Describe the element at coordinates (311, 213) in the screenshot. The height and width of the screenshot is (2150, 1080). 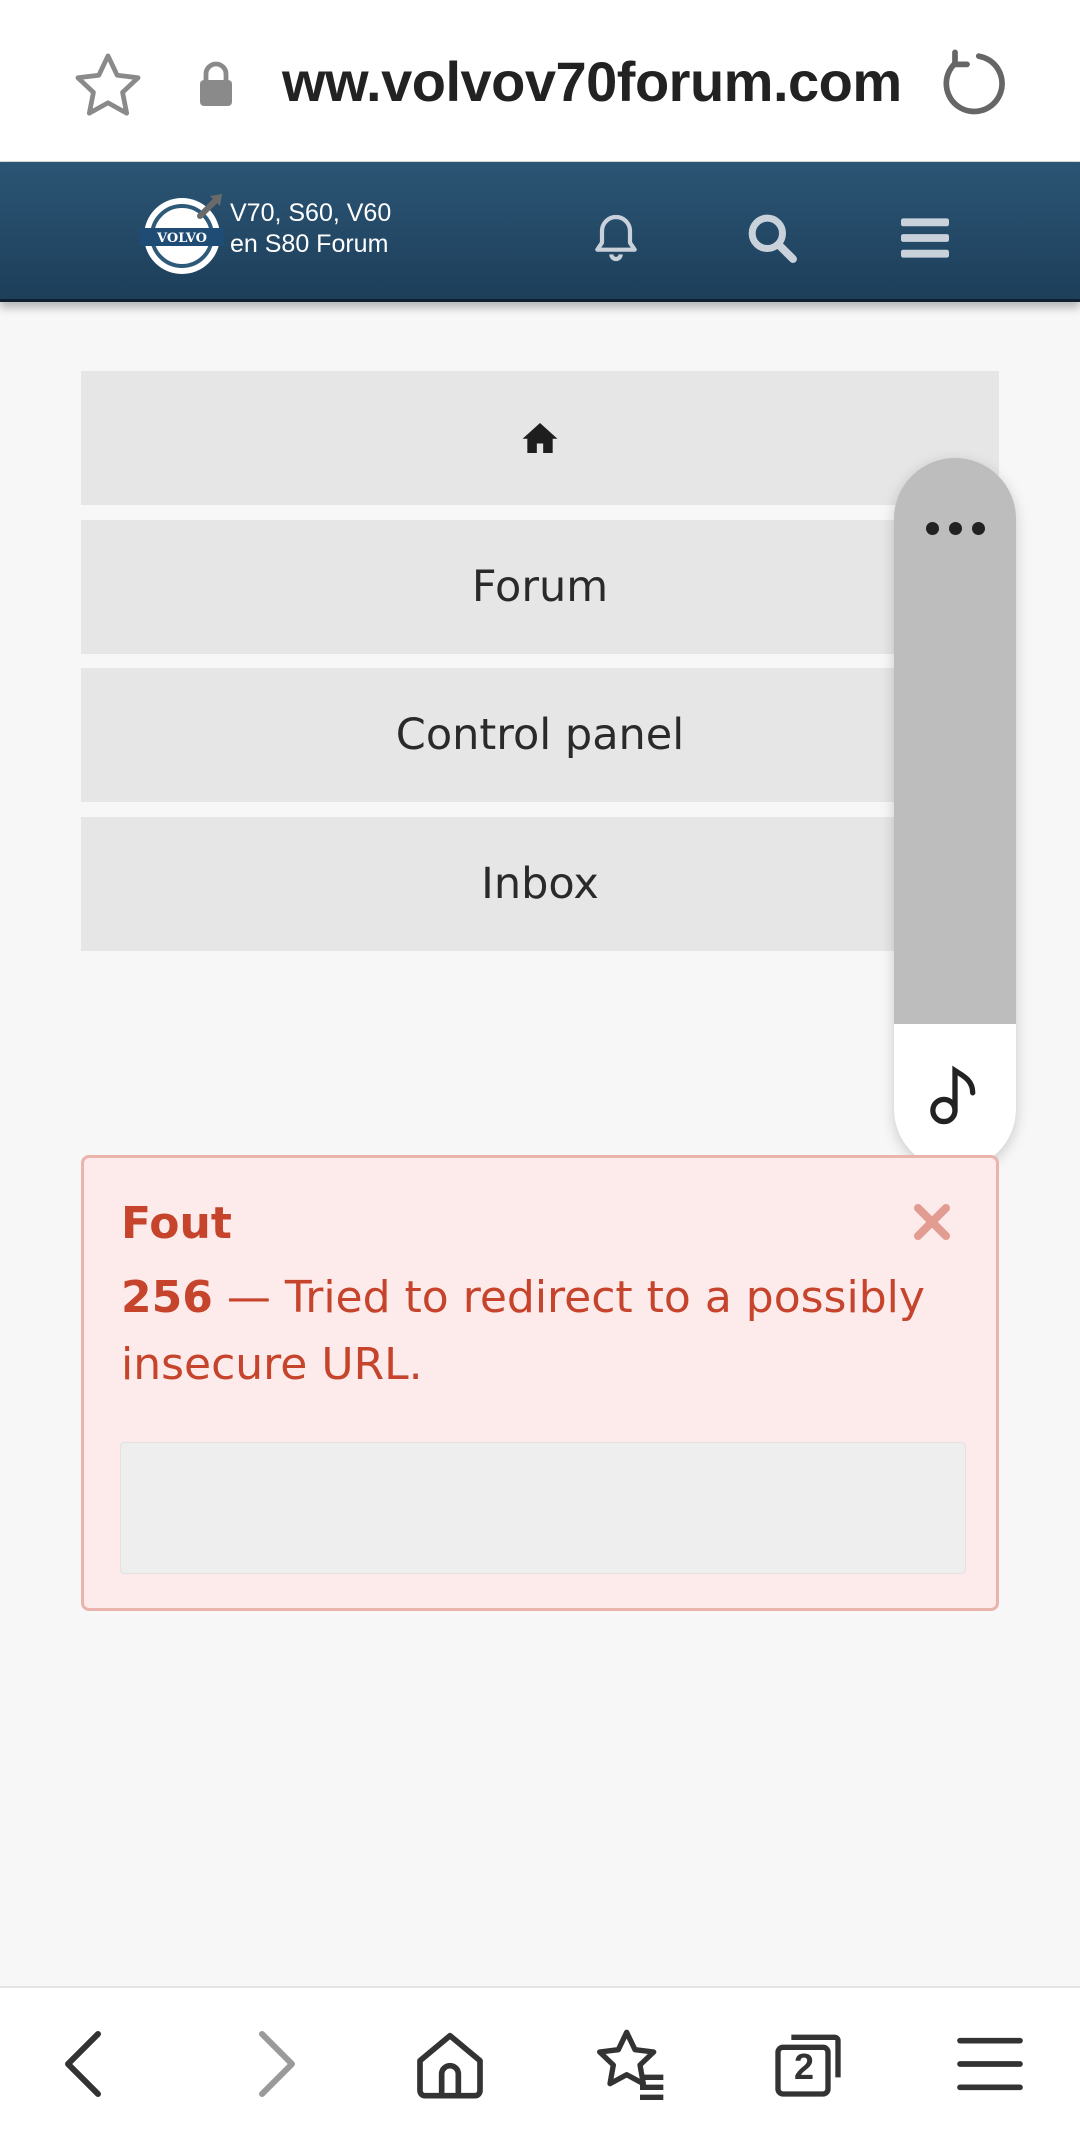
I see `site-title-line1: V70, S60, V60` at that location.